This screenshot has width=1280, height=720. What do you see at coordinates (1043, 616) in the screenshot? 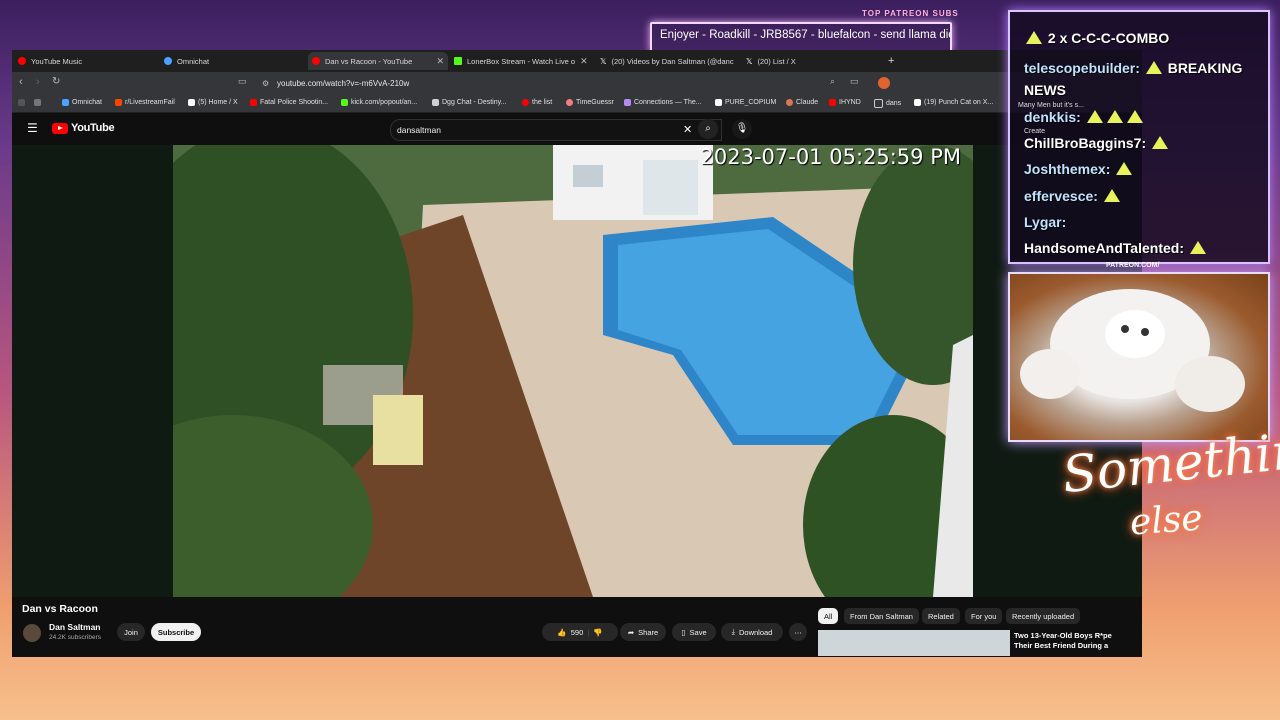
I see `chip-recently-uploaded: Recently uploaded` at bounding box center [1043, 616].